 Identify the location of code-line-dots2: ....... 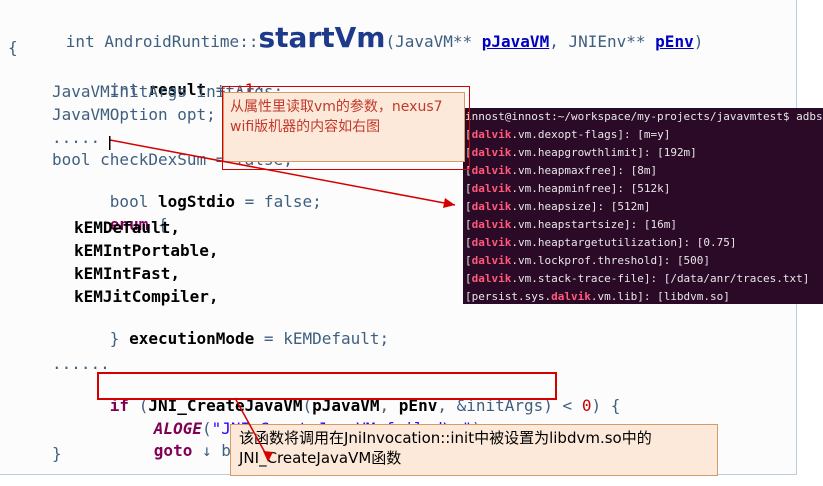
(81, 363).